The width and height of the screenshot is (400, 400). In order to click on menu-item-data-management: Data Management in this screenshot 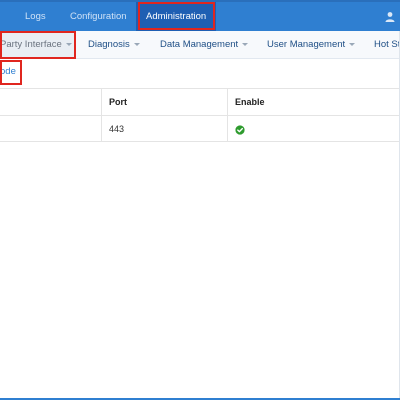, I will do `click(204, 45)`.